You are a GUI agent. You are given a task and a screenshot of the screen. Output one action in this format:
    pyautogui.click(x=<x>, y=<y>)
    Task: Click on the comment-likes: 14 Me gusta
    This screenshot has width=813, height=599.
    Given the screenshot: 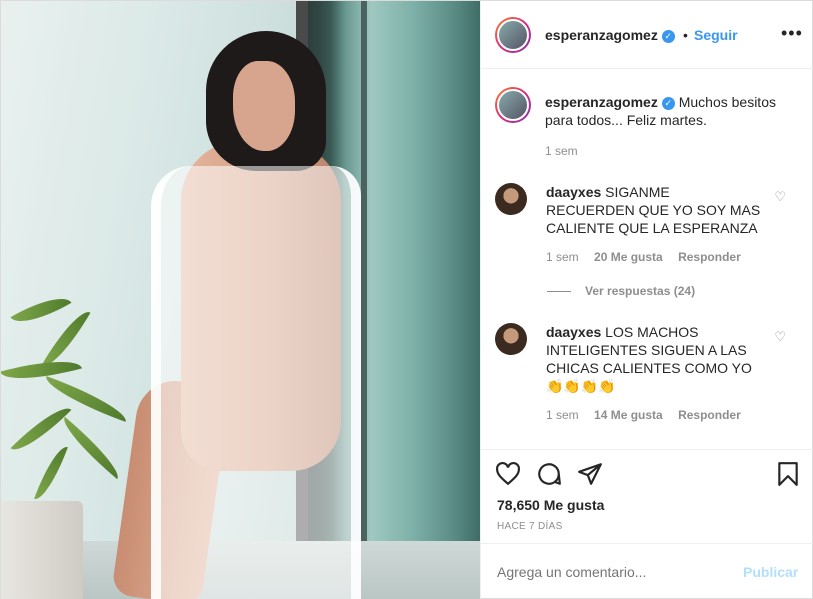 What is the action you would take?
    pyautogui.click(x=628, y=415)
    